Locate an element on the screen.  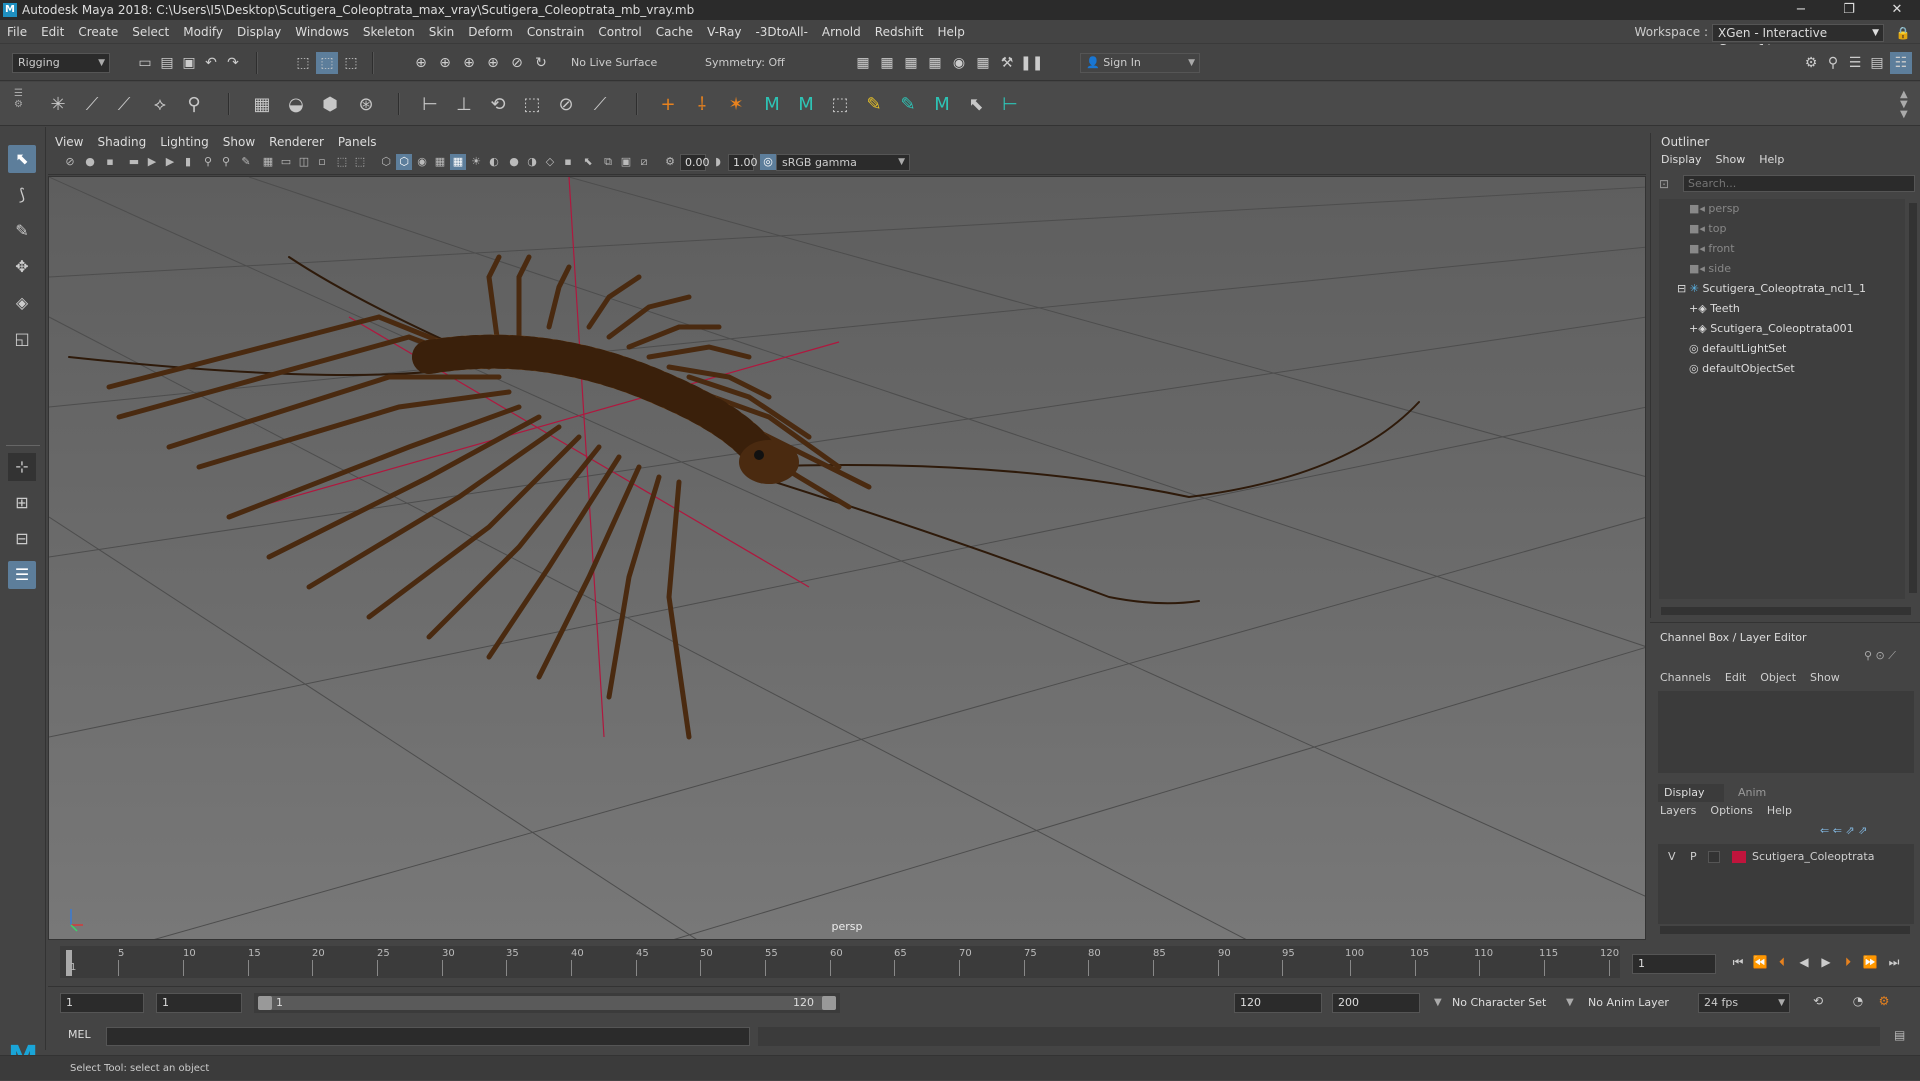
colorspace-dropdown: sRGB gamma ▼ is located at coordinates (843, 162).